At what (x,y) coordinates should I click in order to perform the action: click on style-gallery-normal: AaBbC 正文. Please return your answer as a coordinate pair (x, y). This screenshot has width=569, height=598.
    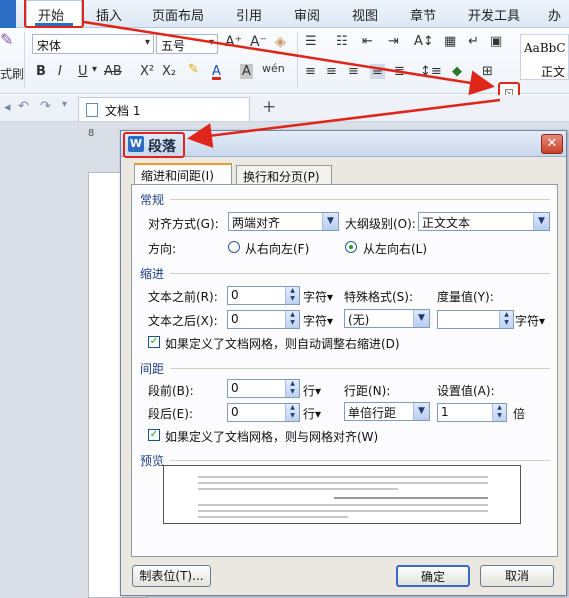
    Looking at the image, I should click on (544, 57).